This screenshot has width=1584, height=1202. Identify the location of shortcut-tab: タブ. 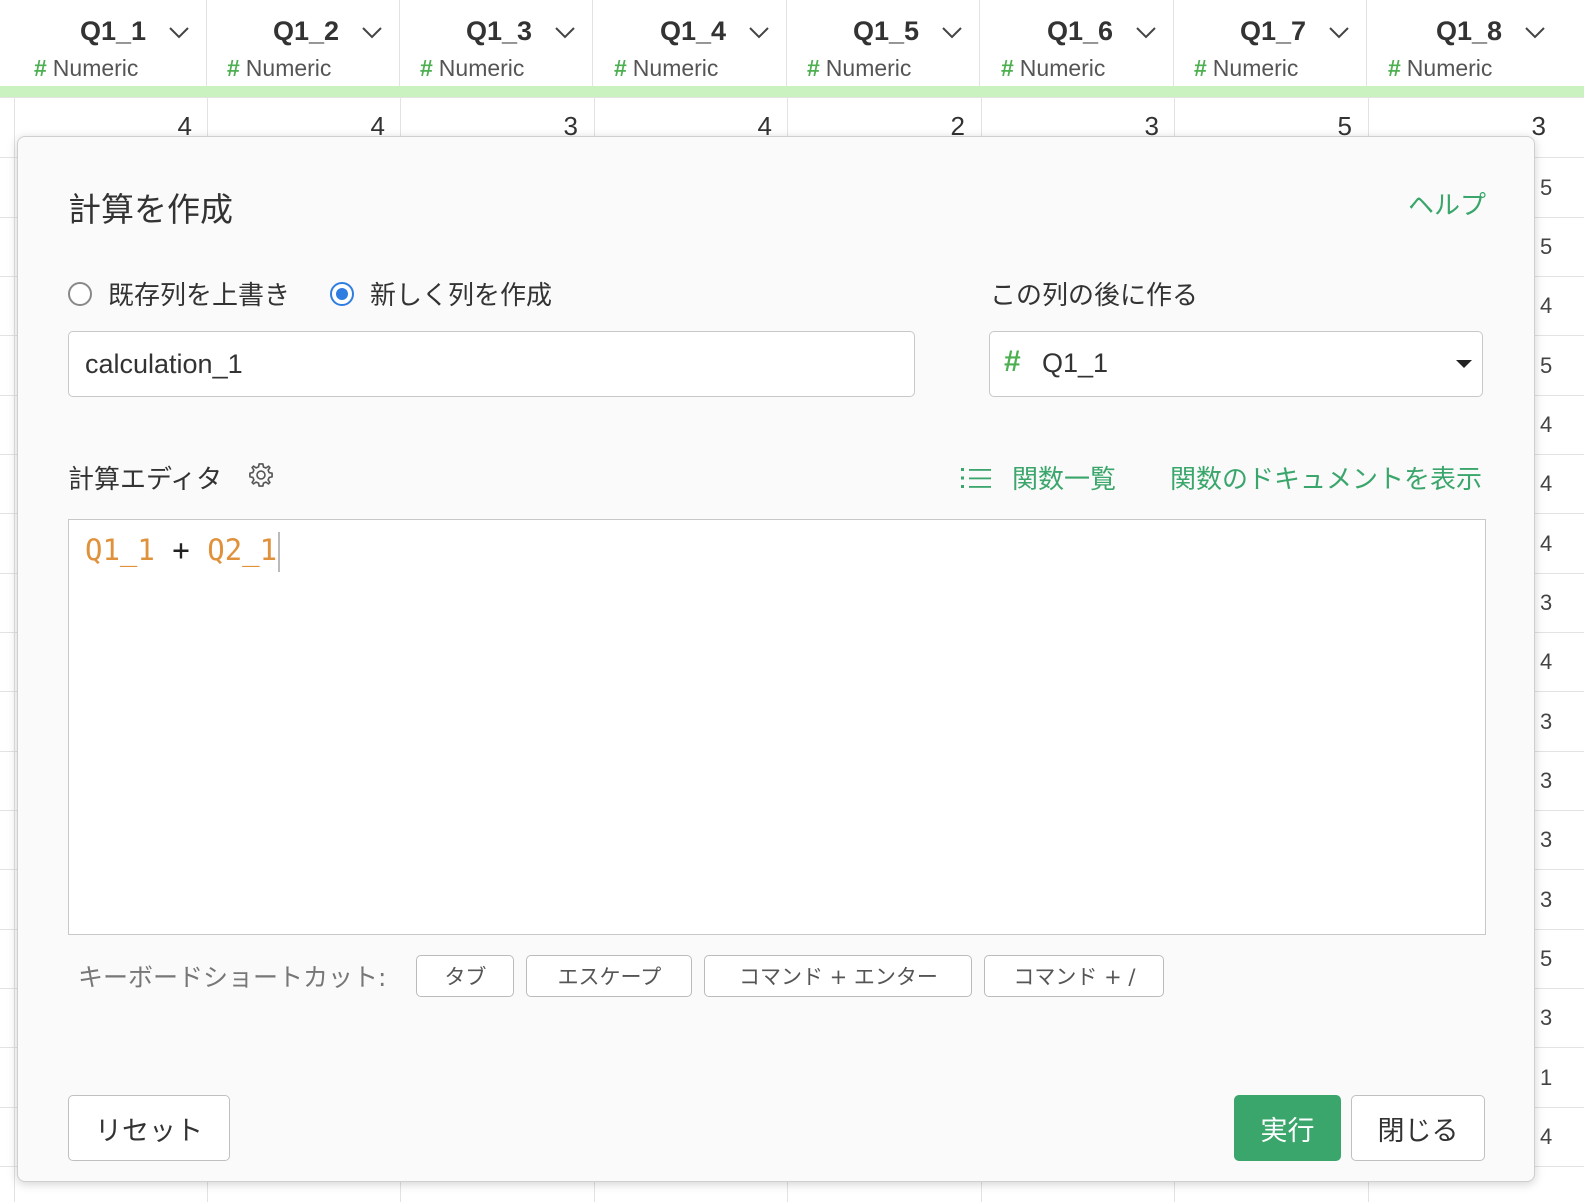
(465, 976).